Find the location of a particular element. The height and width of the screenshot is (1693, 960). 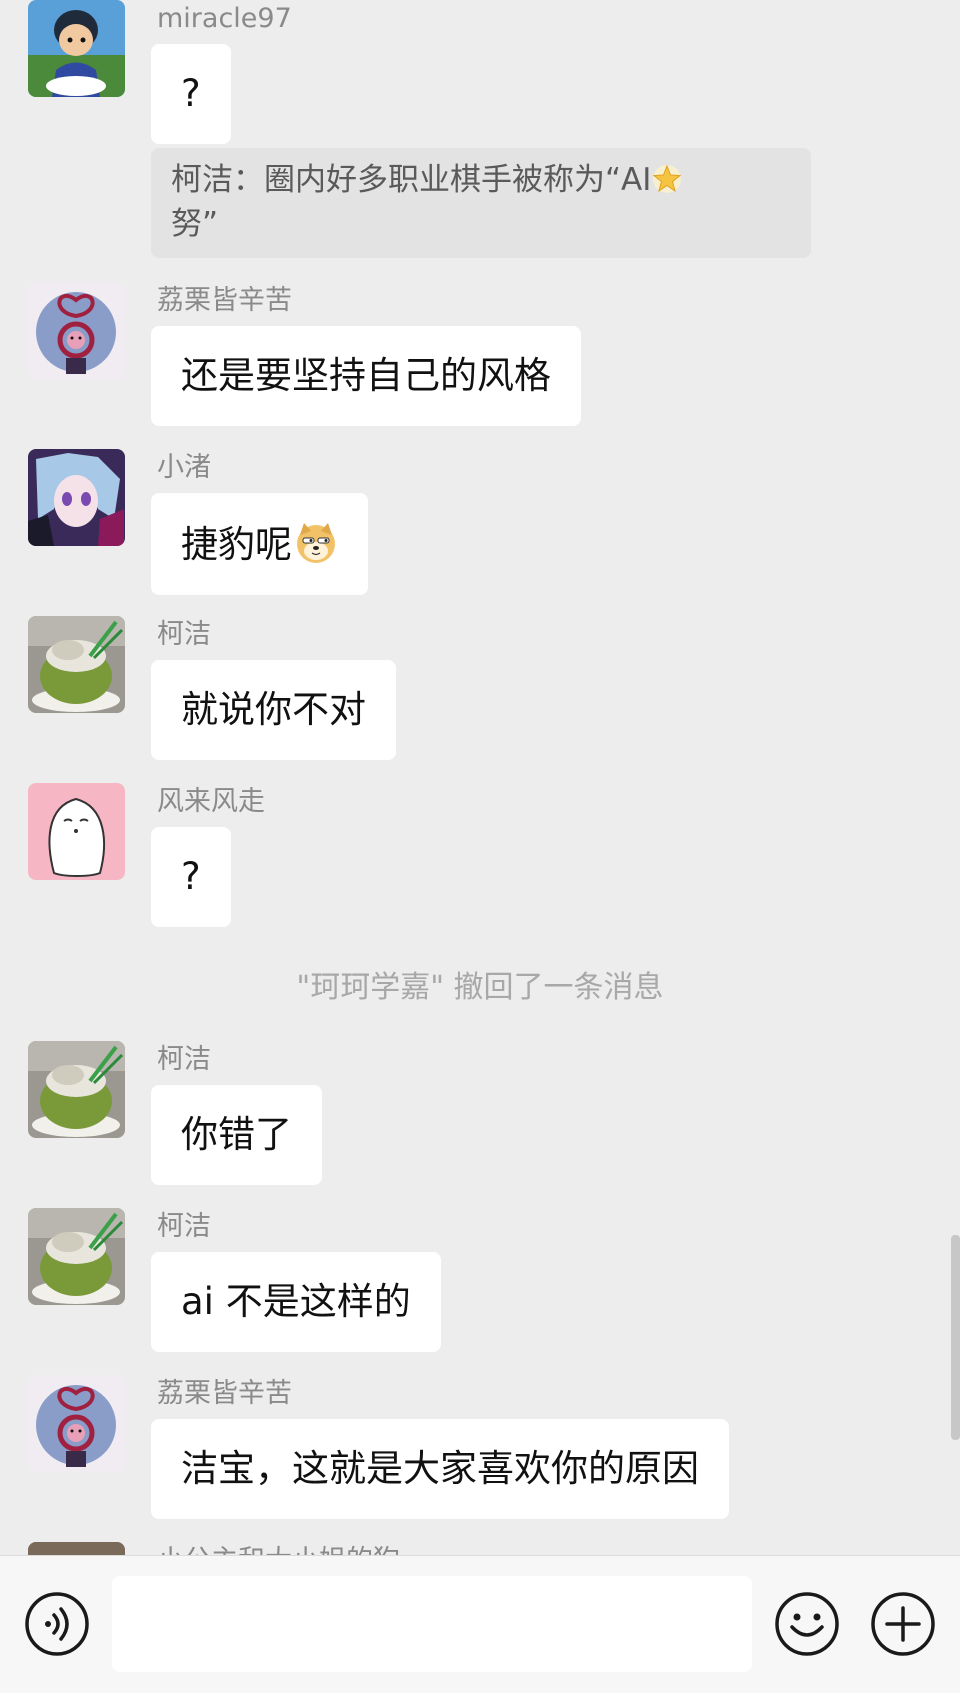

message-bubble: ai 不是这样的 is located at coordinates (296, 1302).